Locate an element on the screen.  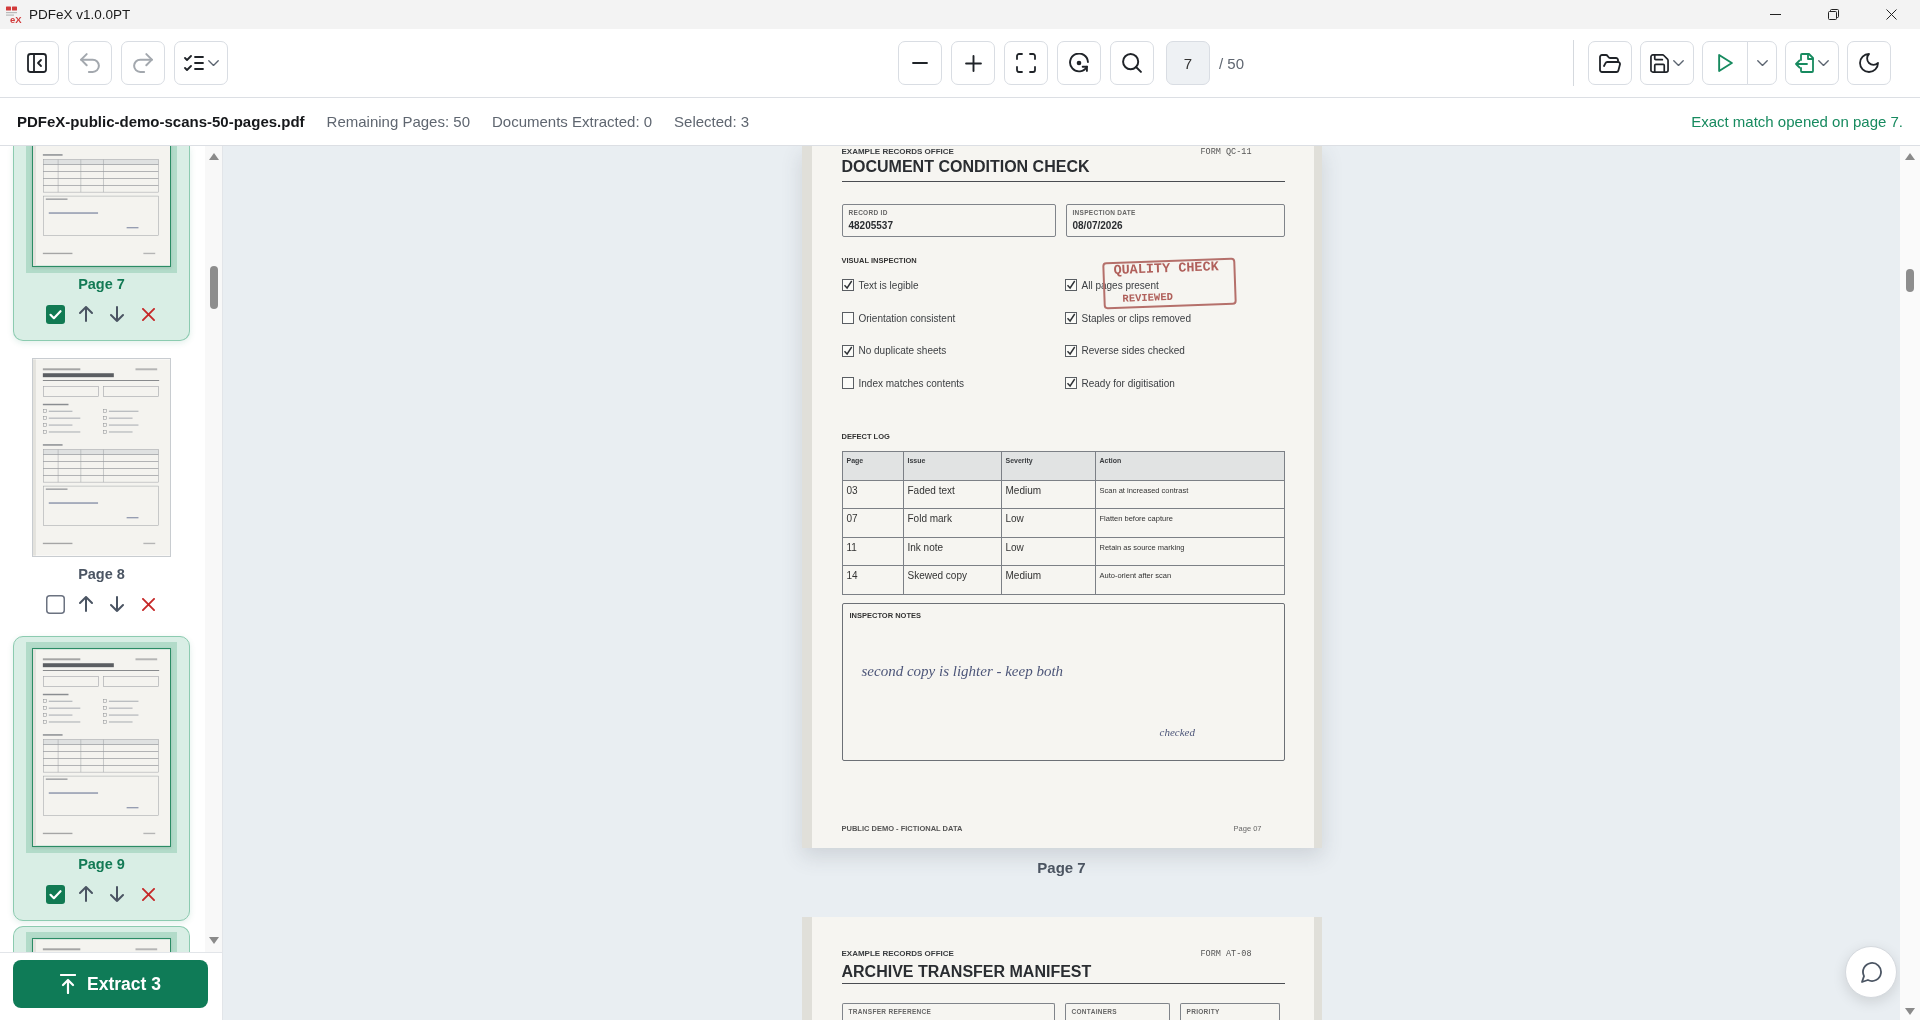
undo-icon is located at coordinates (90, 63).